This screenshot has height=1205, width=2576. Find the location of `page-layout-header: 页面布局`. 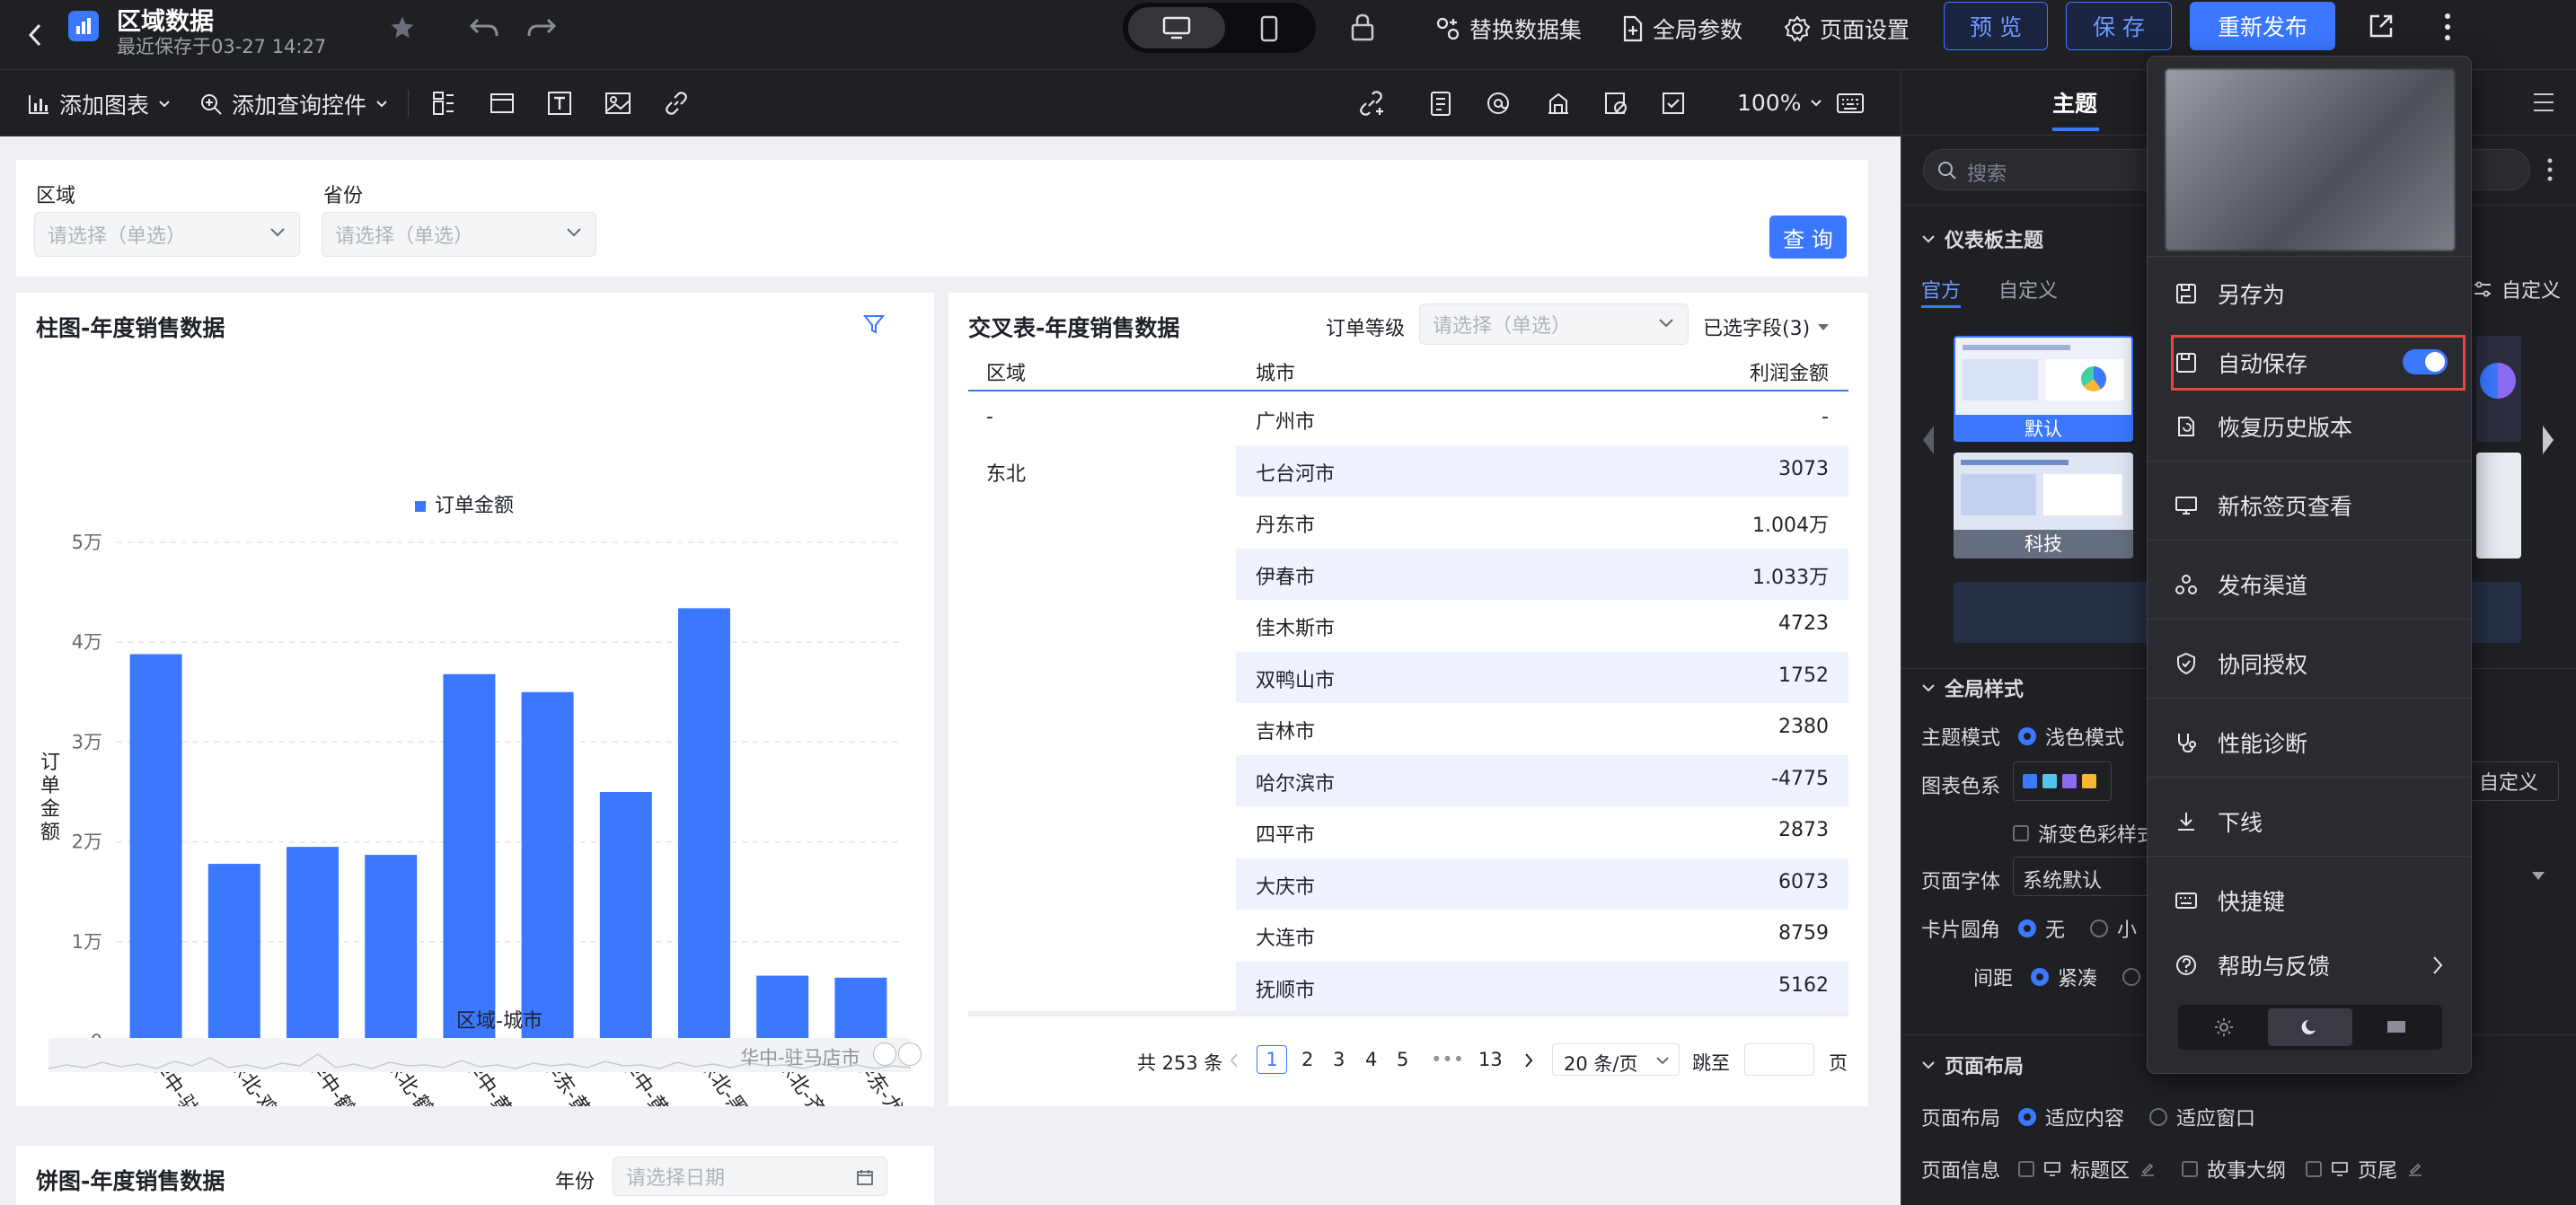

page-layout-header: 页面布局 is located at coordinates (1972, 1065).